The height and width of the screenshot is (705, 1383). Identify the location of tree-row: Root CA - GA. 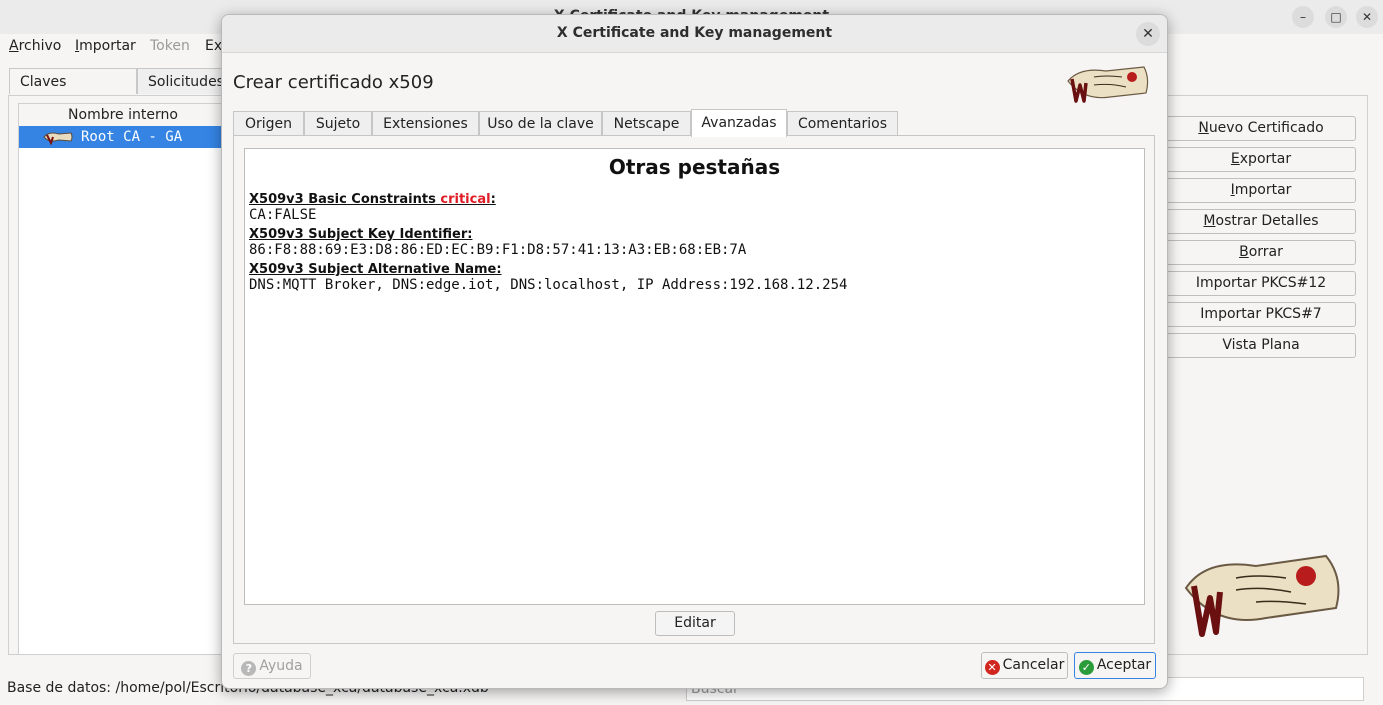
(123, 137).